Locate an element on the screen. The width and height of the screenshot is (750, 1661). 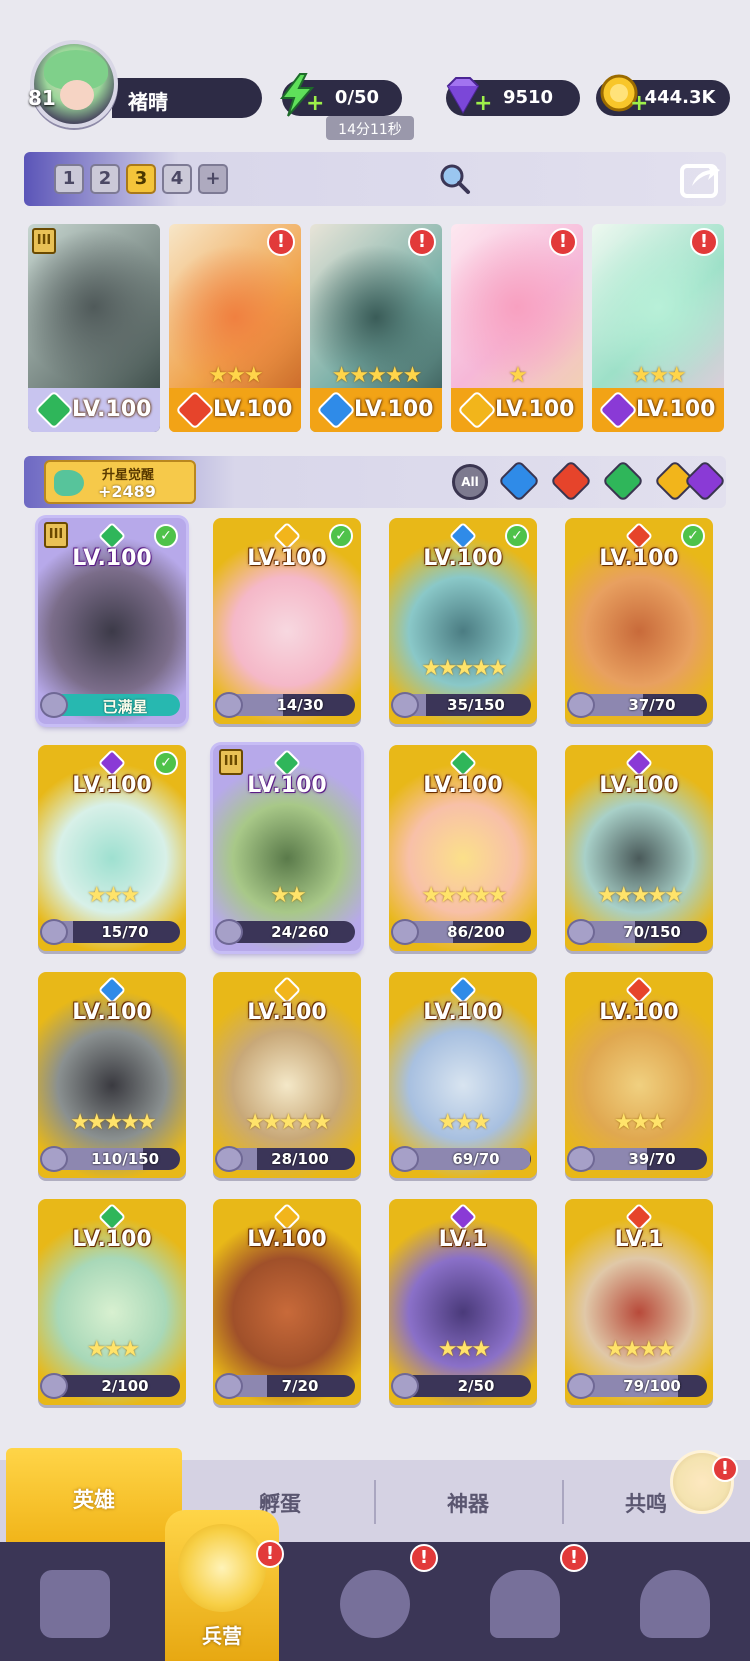
hero-stars: ★★★★ is located at coordinates (640, 1349).